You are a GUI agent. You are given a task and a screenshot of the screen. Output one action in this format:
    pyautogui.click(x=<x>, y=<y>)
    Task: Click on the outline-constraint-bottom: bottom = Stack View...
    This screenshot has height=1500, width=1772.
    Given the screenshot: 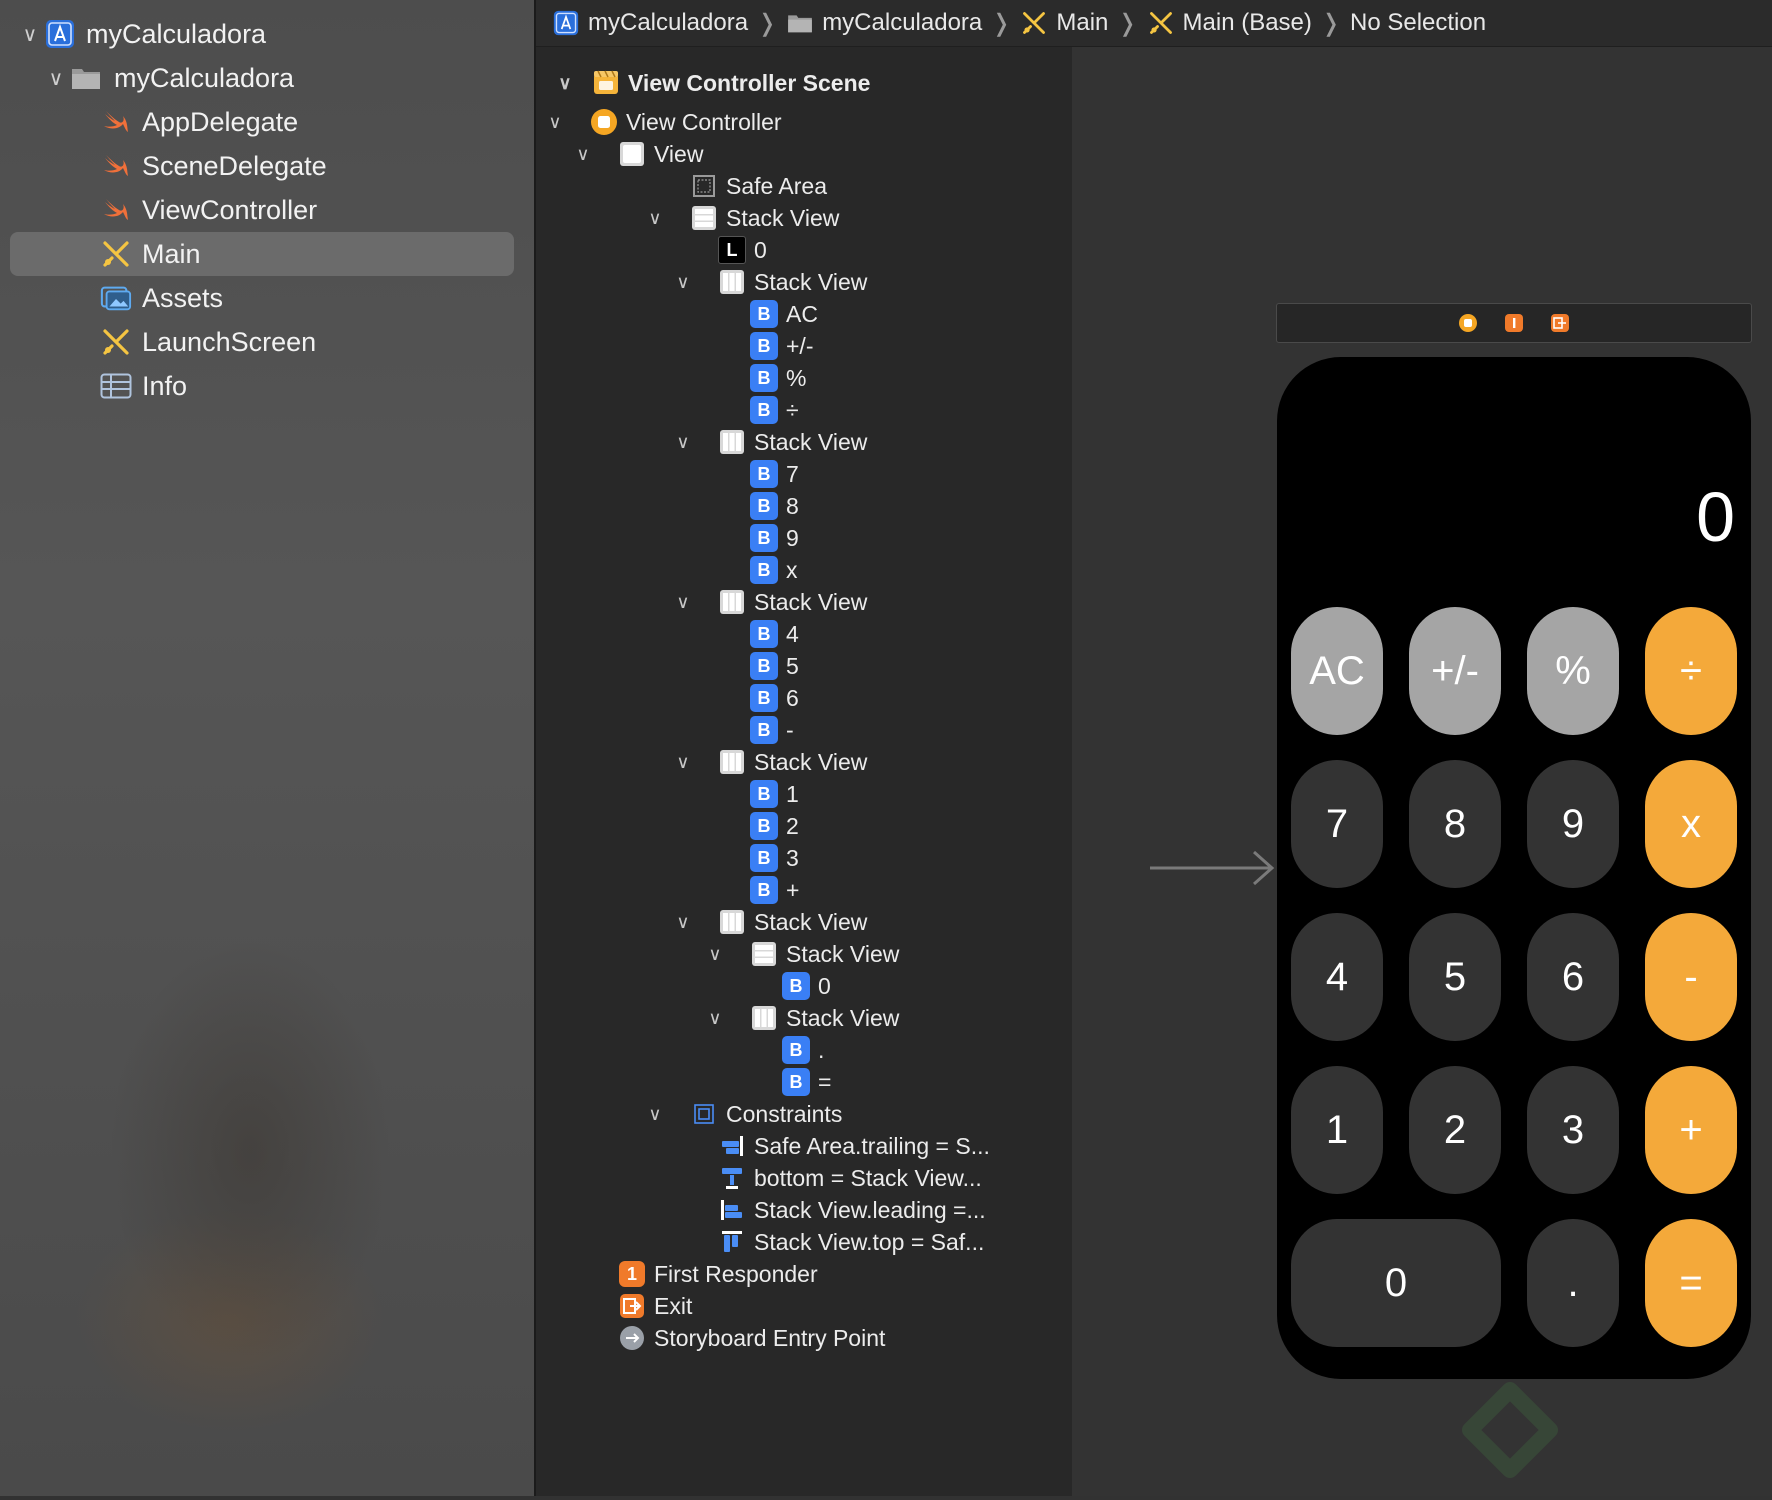 What is the action you would take?
    pyautogui.click(x=850, y=1178)
    